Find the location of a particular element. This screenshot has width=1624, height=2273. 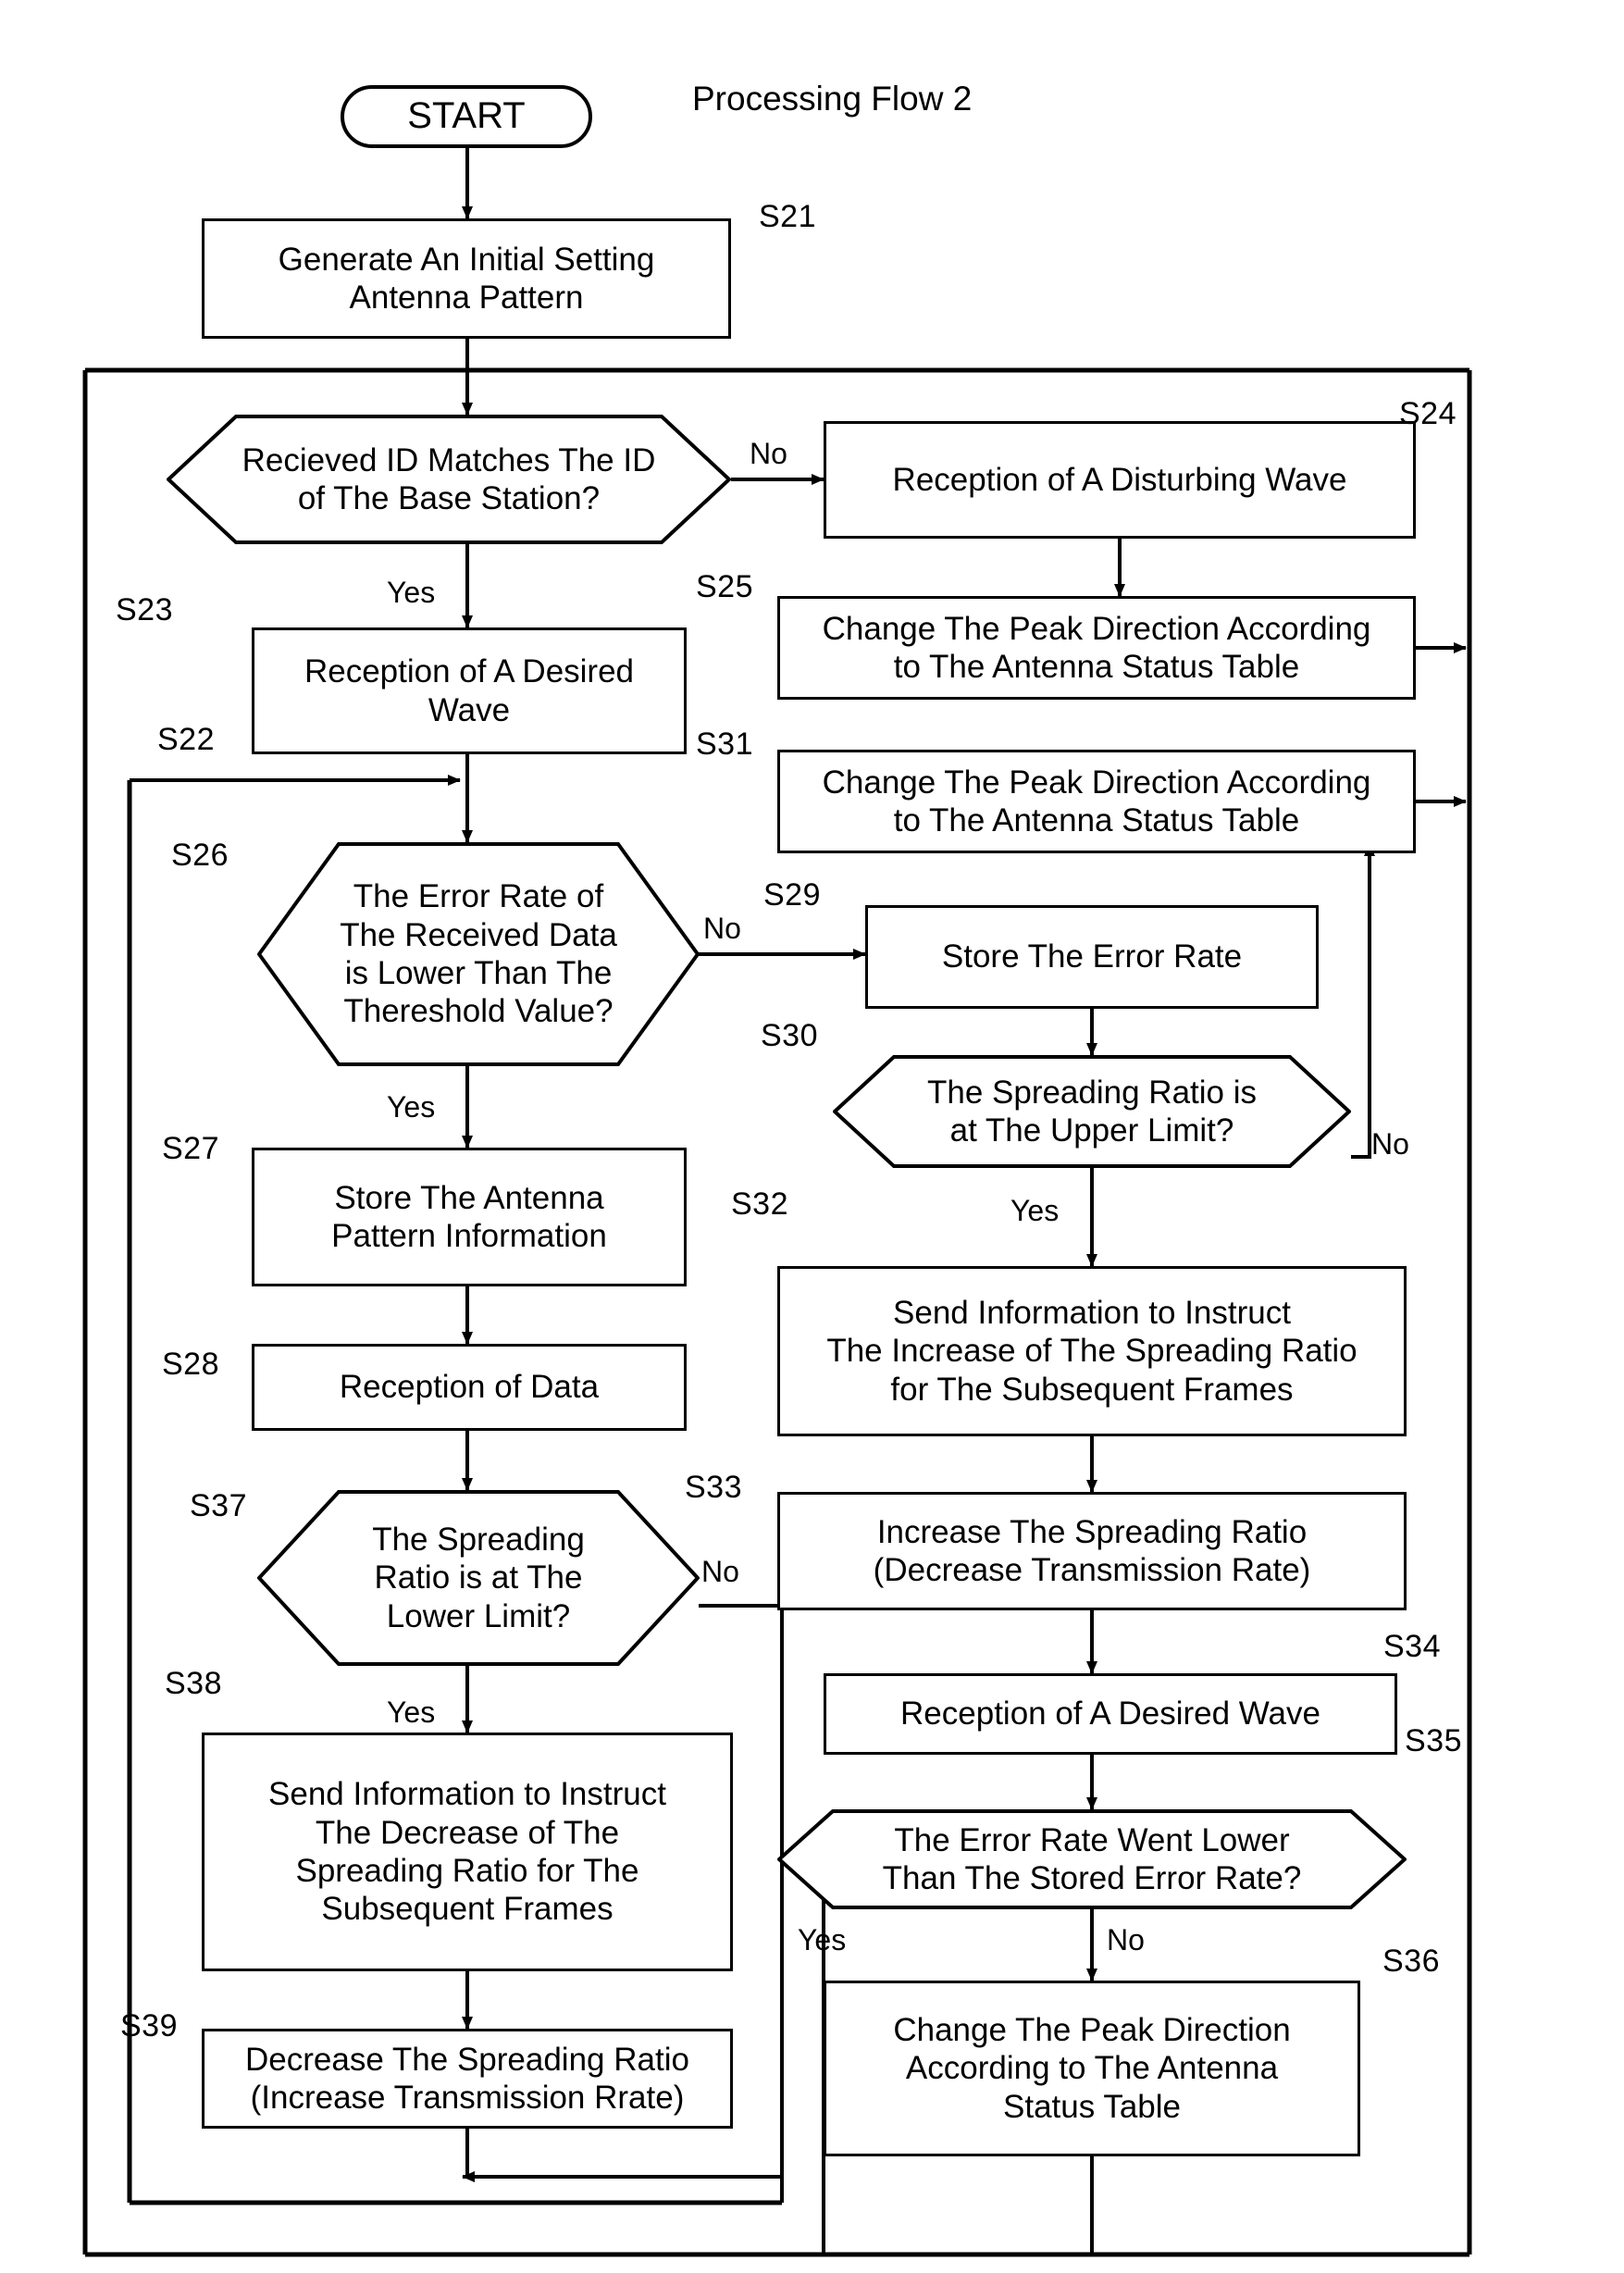

node-s29-label: Store The Error Rate is located at coordinates (1092, 956).